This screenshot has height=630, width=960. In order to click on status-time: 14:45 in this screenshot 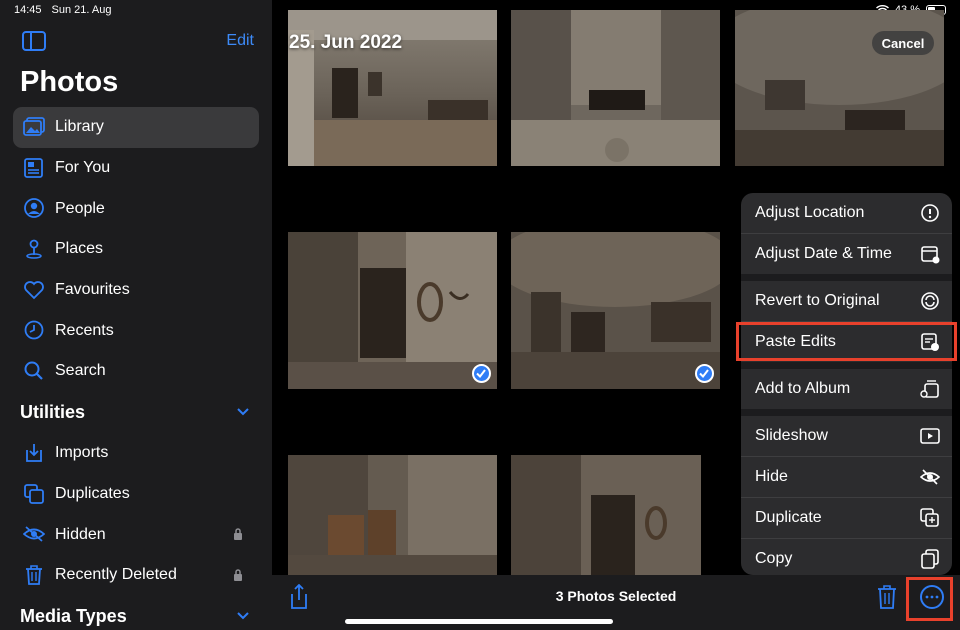, I will do `click(28, 10)`.